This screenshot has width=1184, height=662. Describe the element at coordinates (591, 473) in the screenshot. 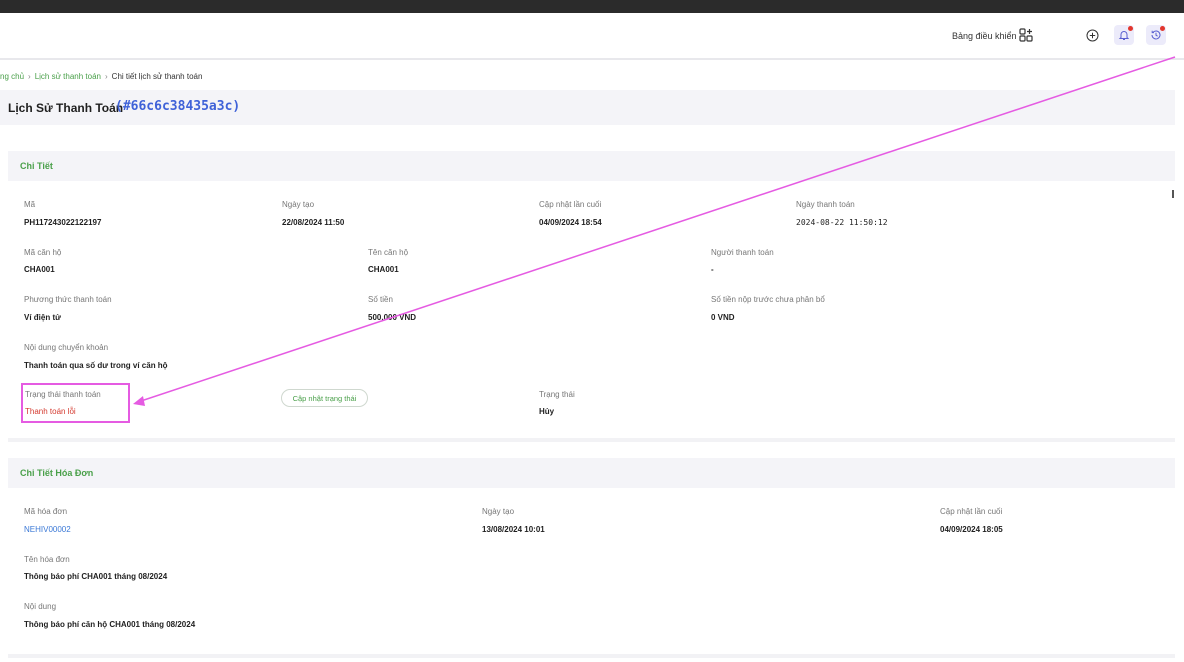

I see `invoice-card-header: Chi Tiết Hóa Đơn` at that location.